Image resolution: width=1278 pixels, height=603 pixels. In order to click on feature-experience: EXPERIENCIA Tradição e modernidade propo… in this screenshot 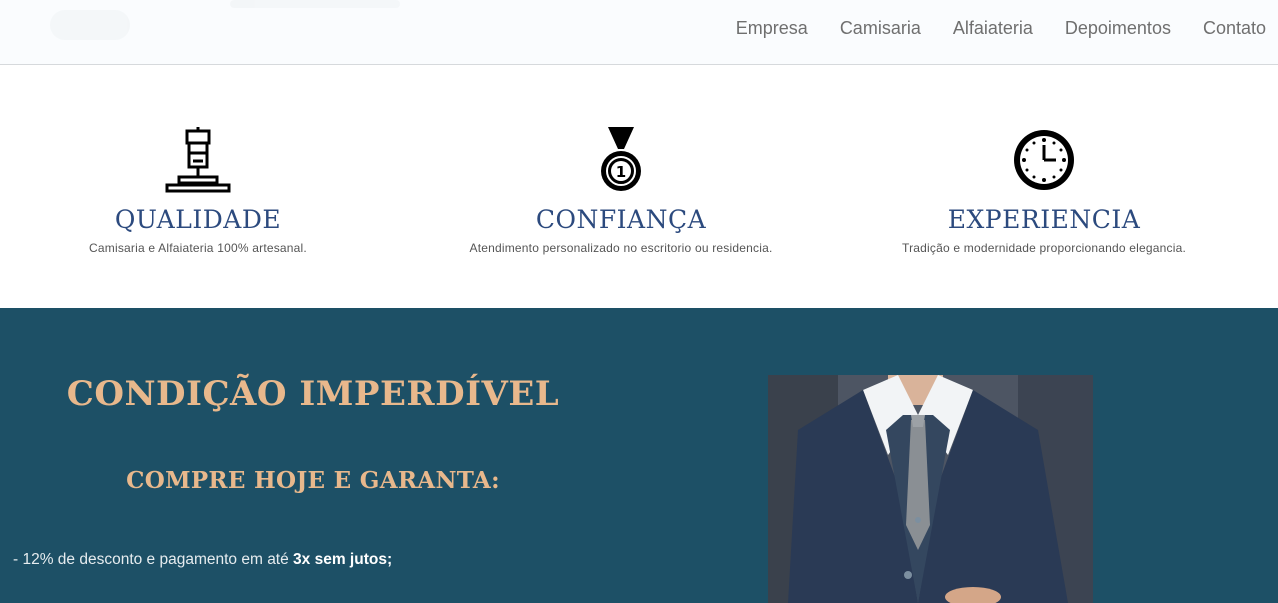, I will do `click(1044, 191)`.